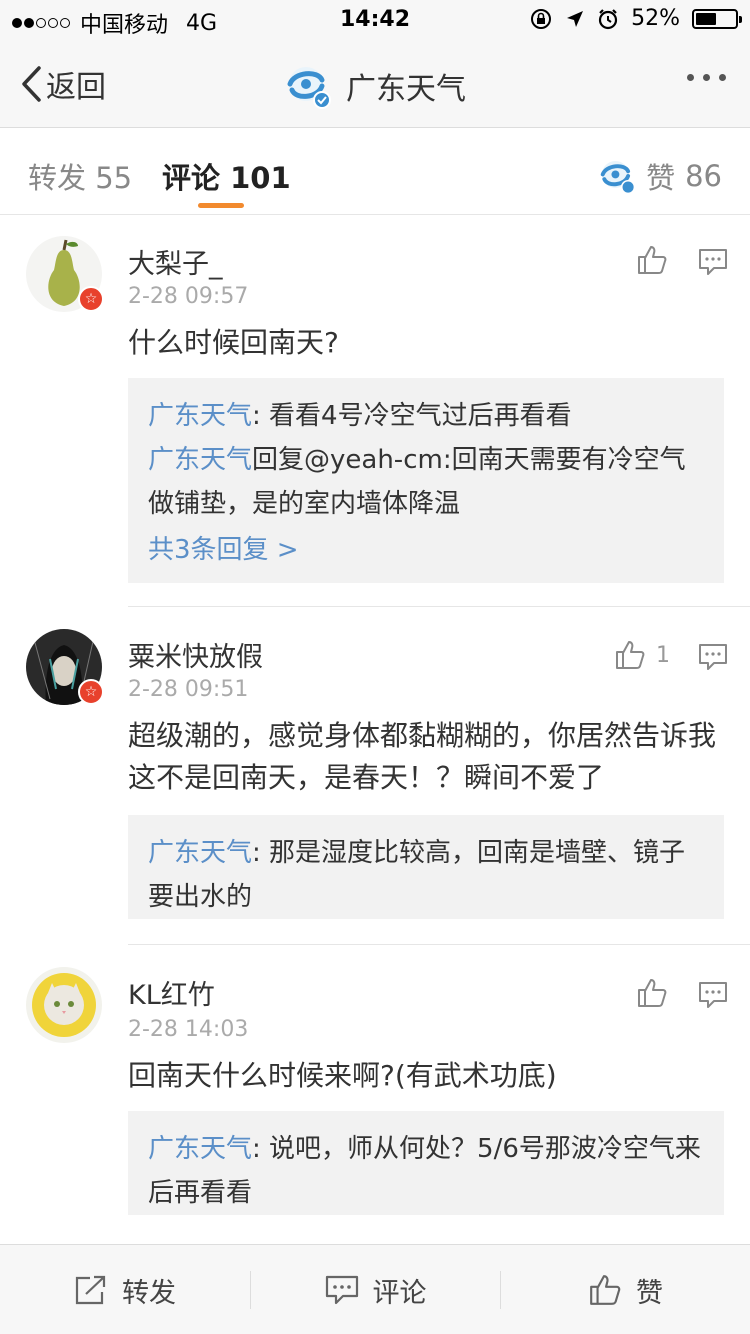  I want to click on repost-label: 转发, so click(149, 1293).